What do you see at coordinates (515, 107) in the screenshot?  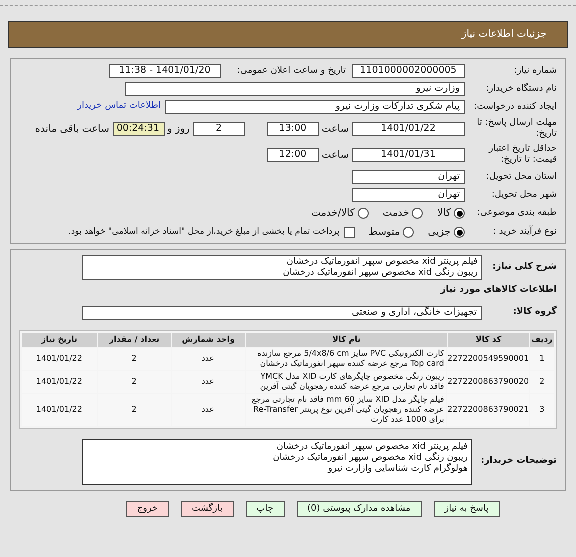 I see `field-label: ایجاد کننده درخواست:` at bounding box center [515, 107].